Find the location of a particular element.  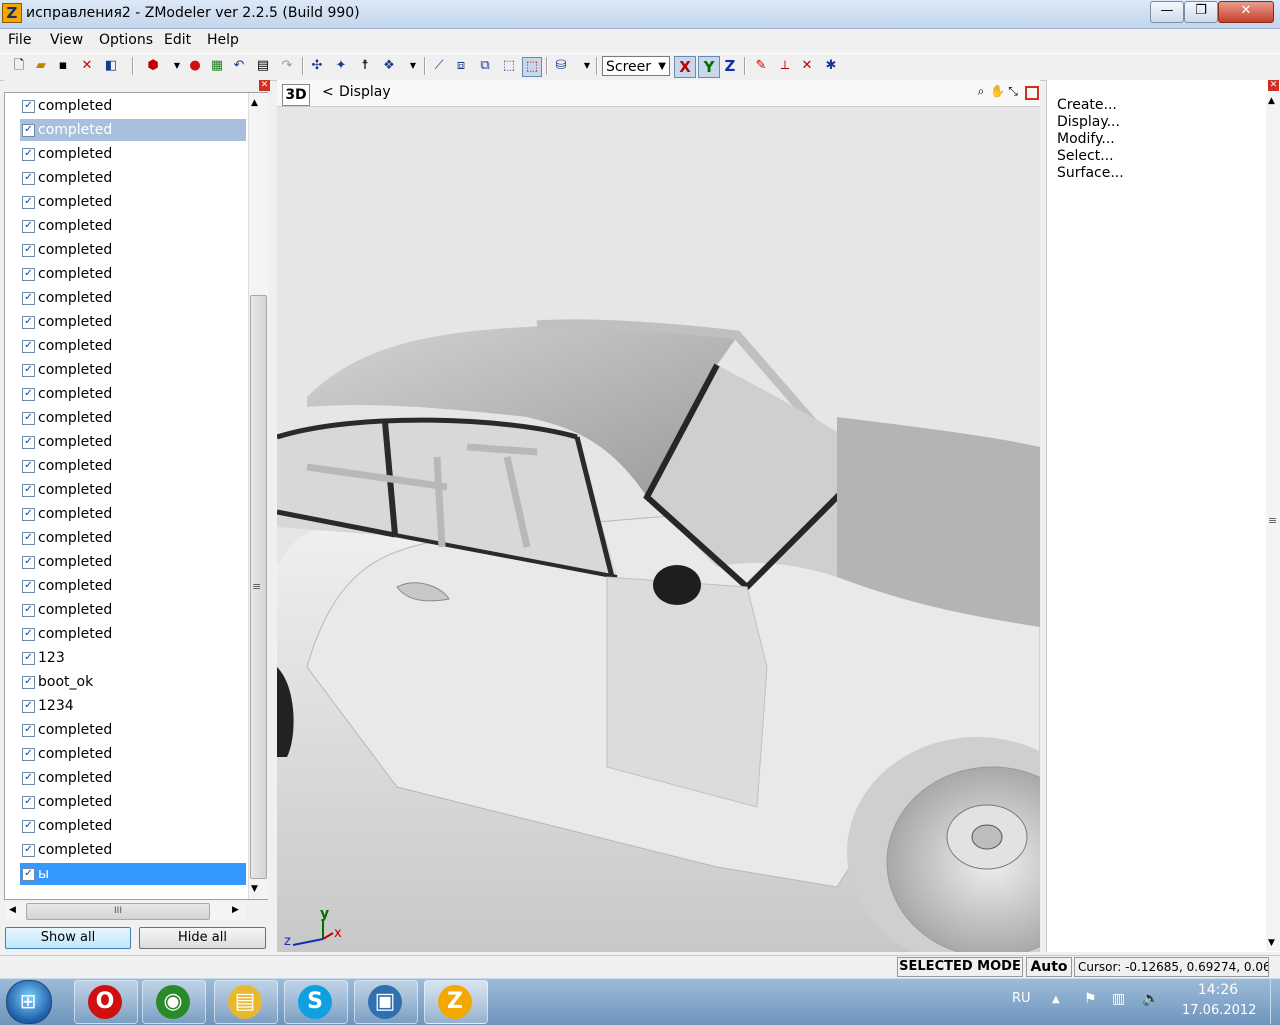

box-icon: ⧈ is located at coordinates (461, 66).